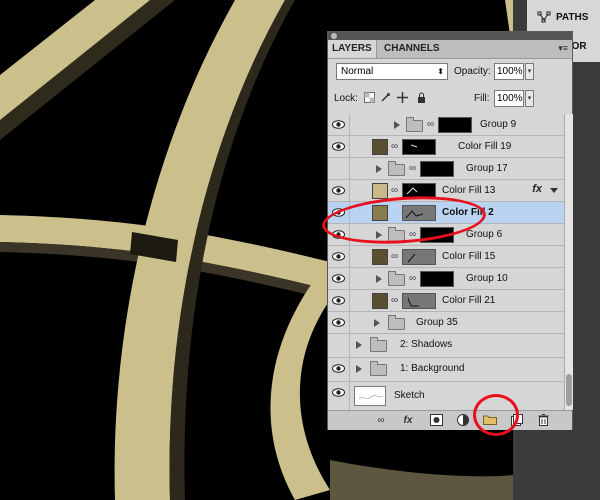  What do you see at coordinates (436, 420) in the screenshot?
I see `add-mask-icon` at bounding box center [436, 420].